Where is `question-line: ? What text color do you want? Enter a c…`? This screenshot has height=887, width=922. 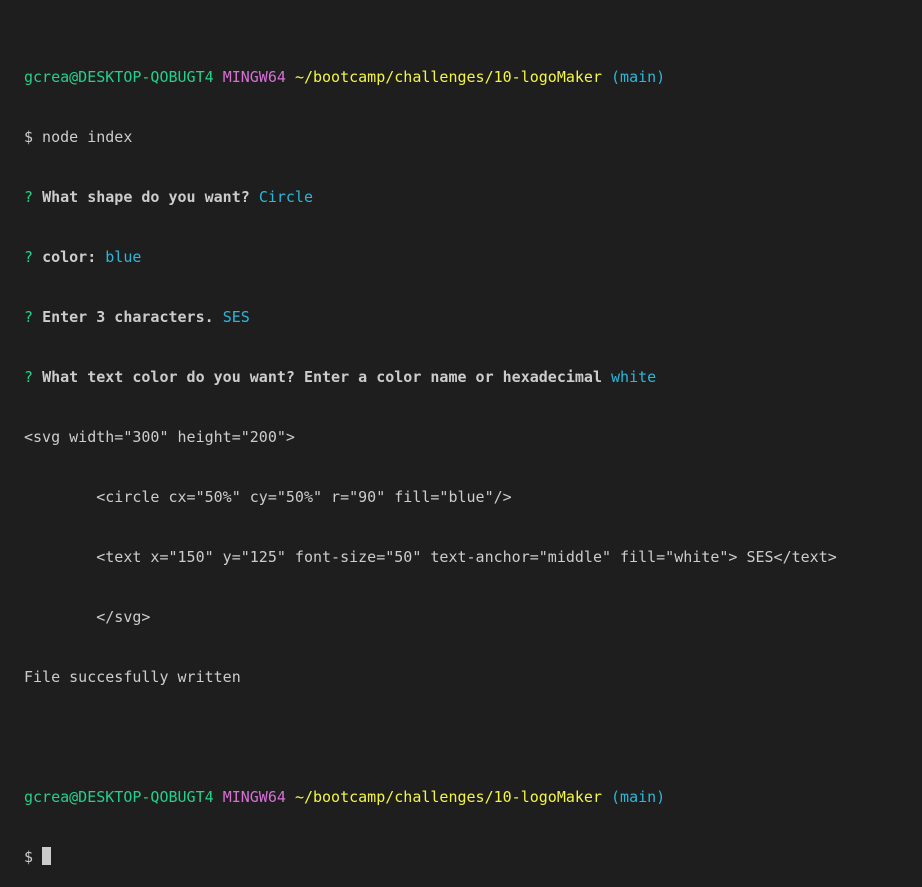 question-line: ? What text color do you want? Enter a c… is located at coordinates (473, 377).